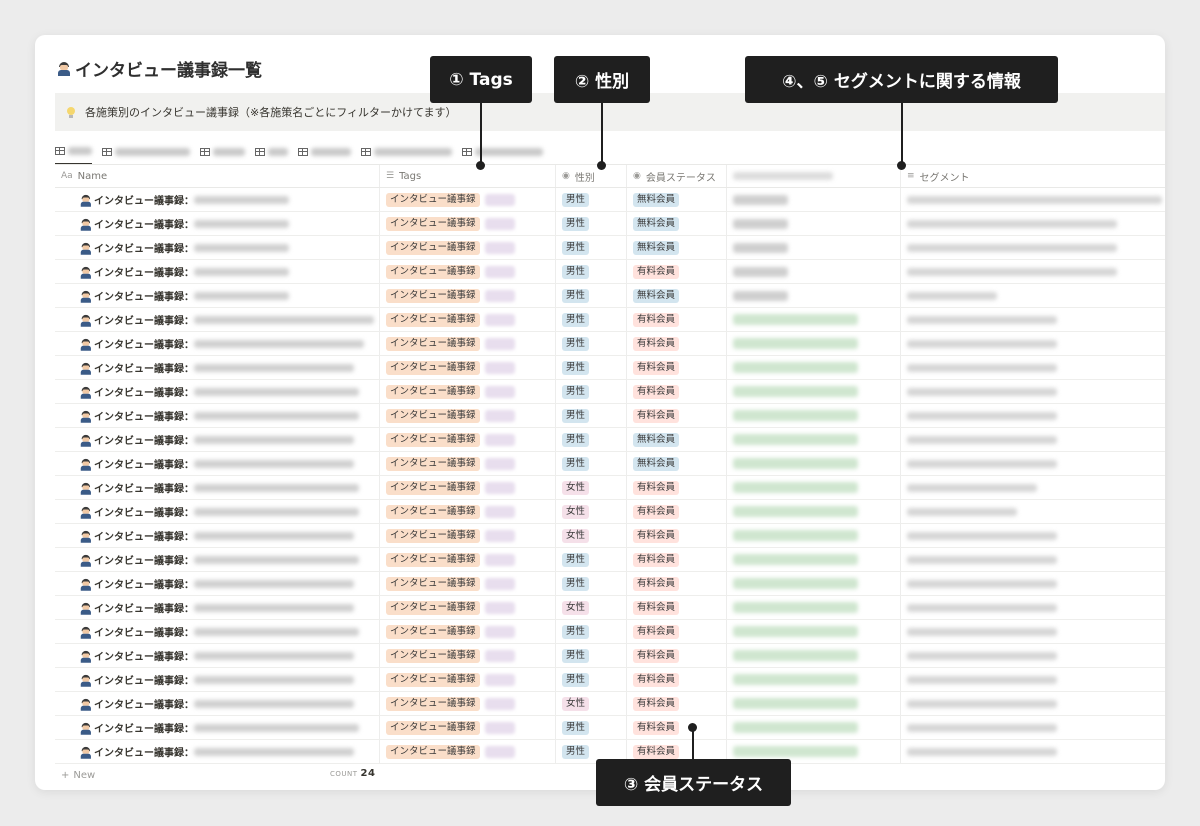 Image resolution: width=1200 pixels, height=826 pixels. Describe the element at coordinates (468, 176) in the screenshot. I see `column-header-tags: ☰ Tags` at that location.